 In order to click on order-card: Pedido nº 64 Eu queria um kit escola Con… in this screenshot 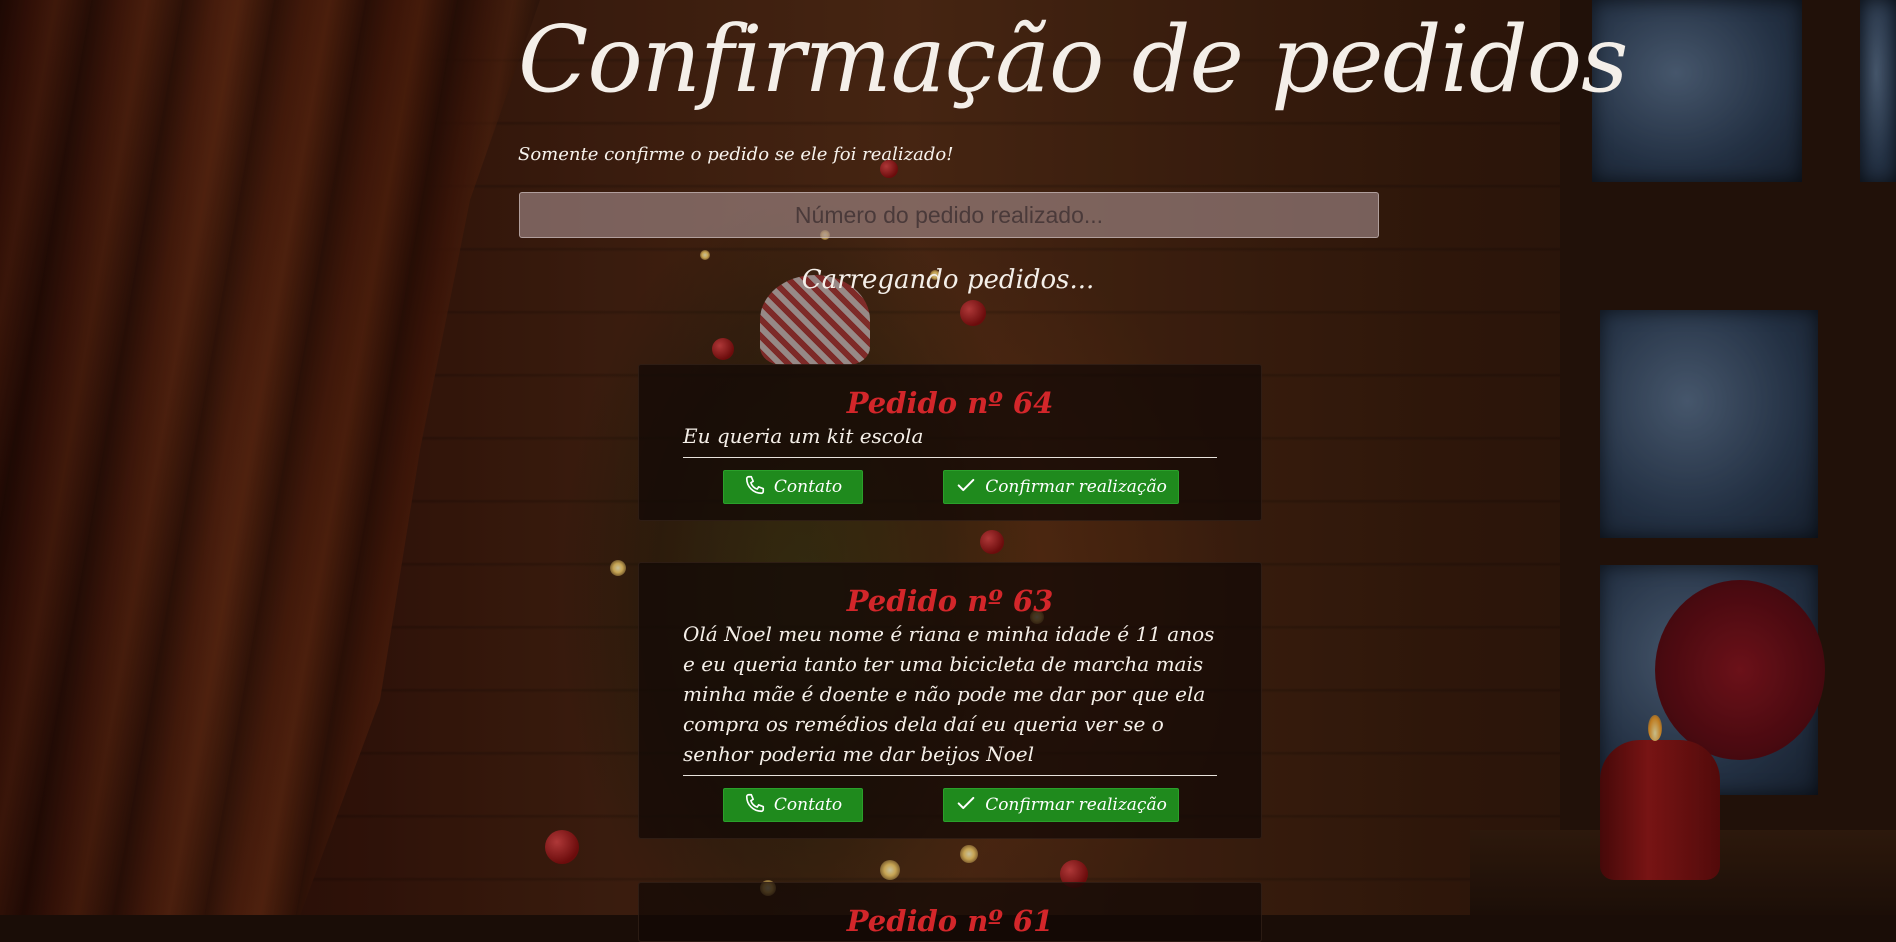, I will do `click(950, 442)`.